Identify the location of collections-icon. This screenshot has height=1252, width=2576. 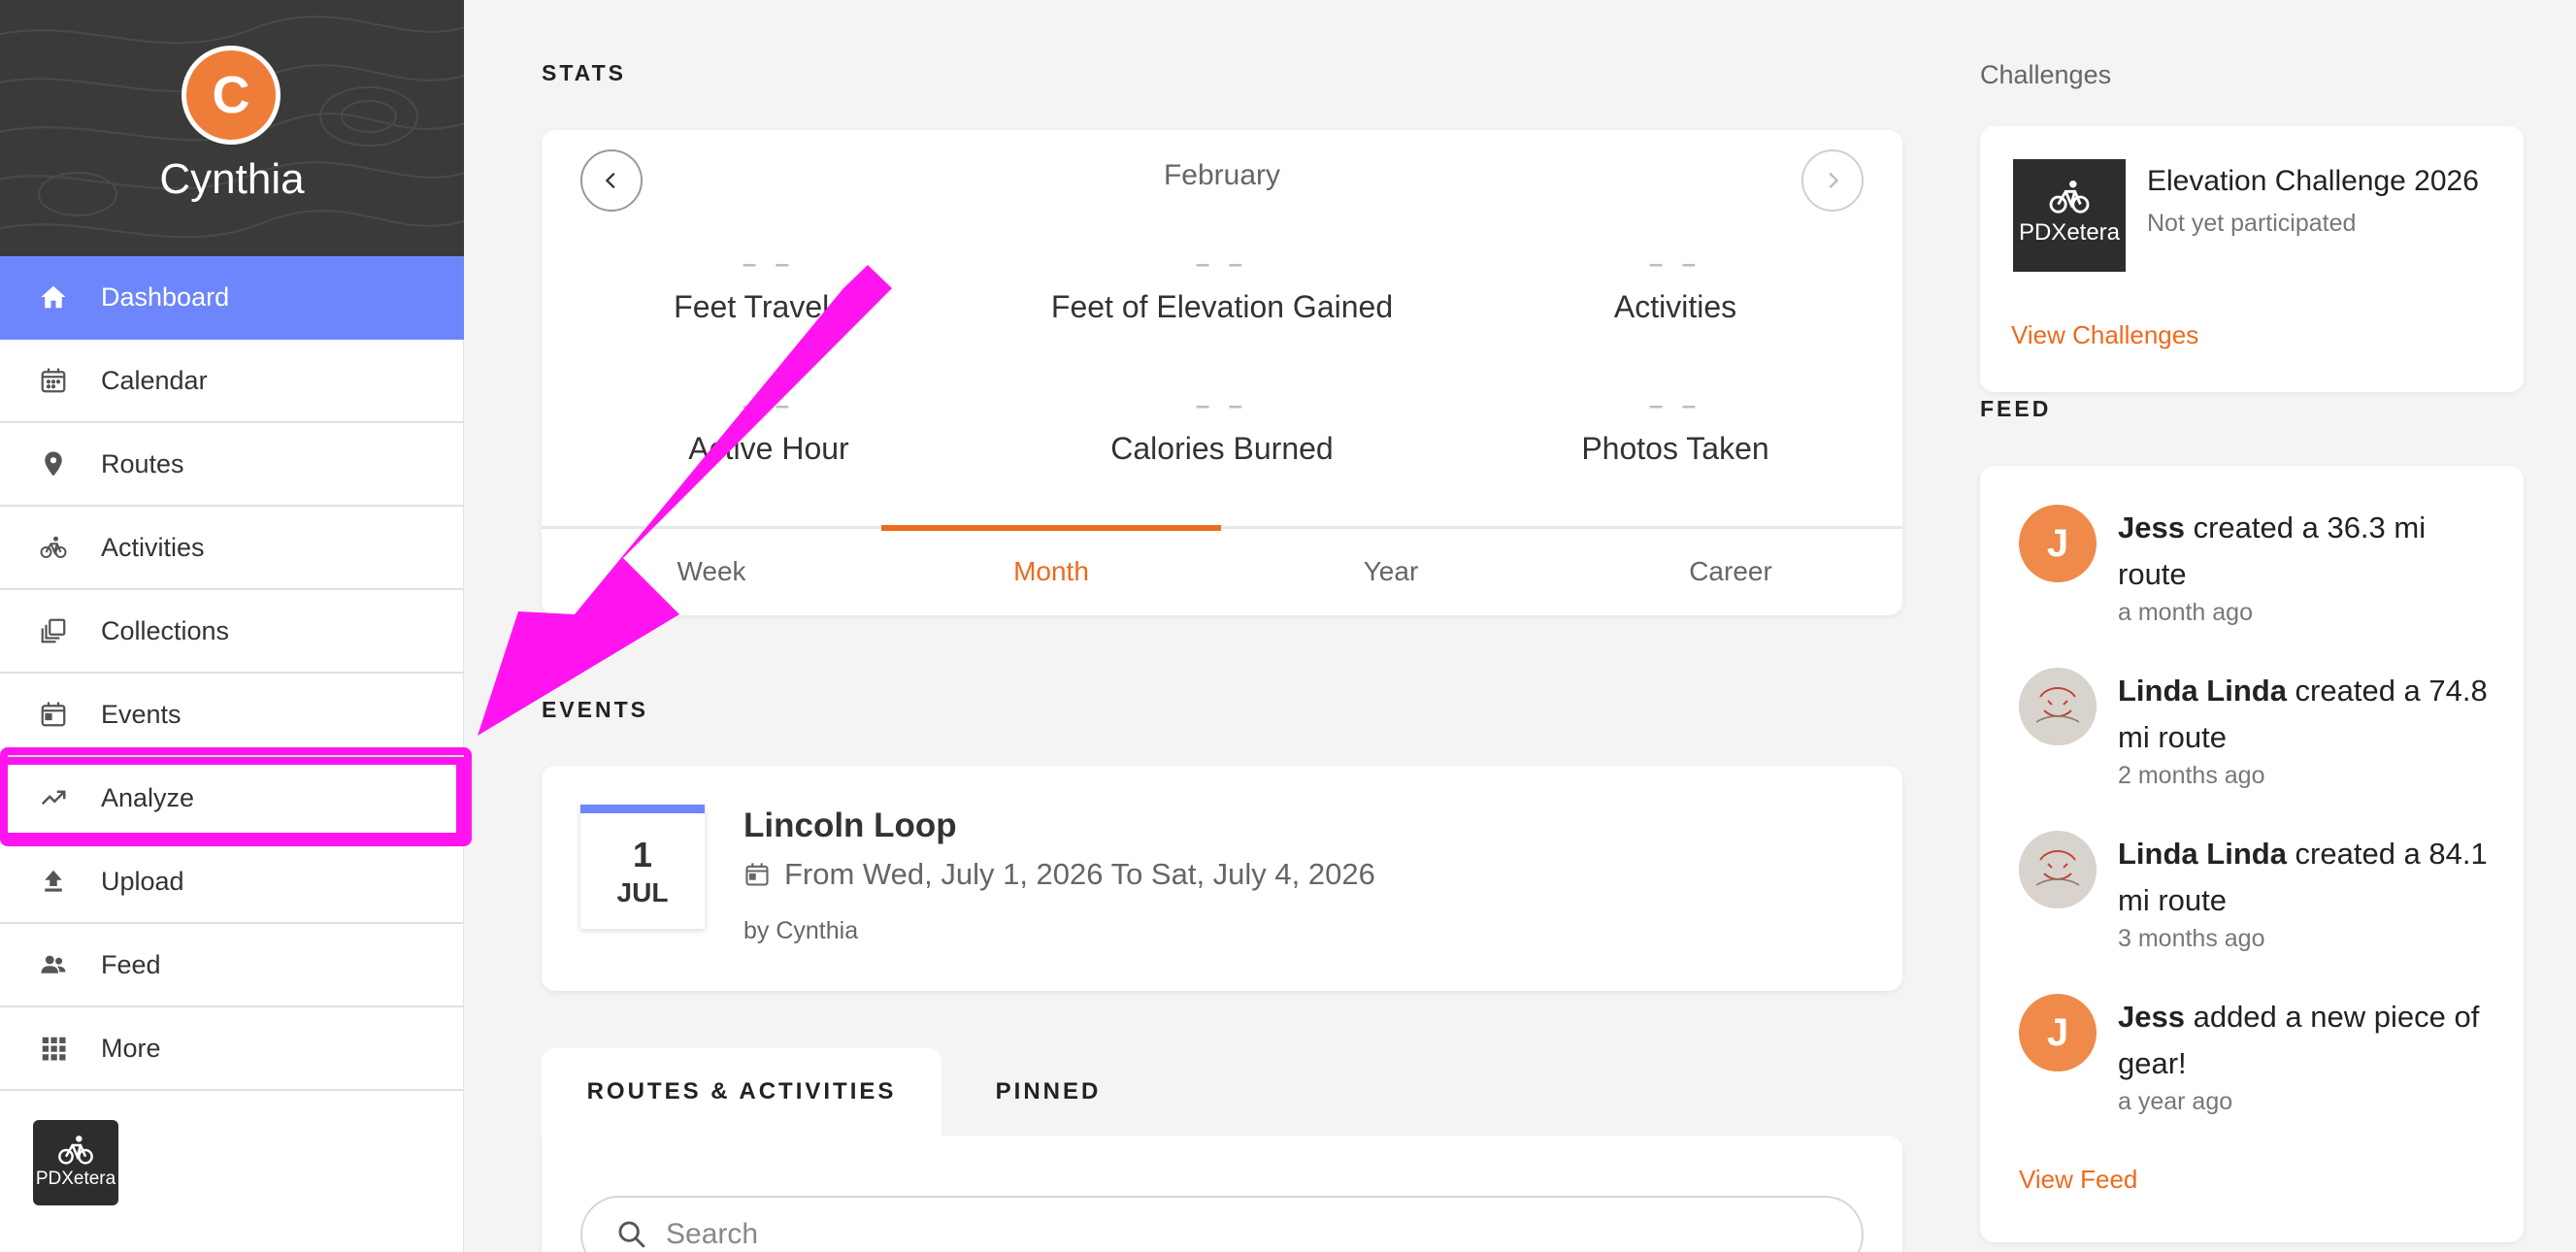
(53, 630).